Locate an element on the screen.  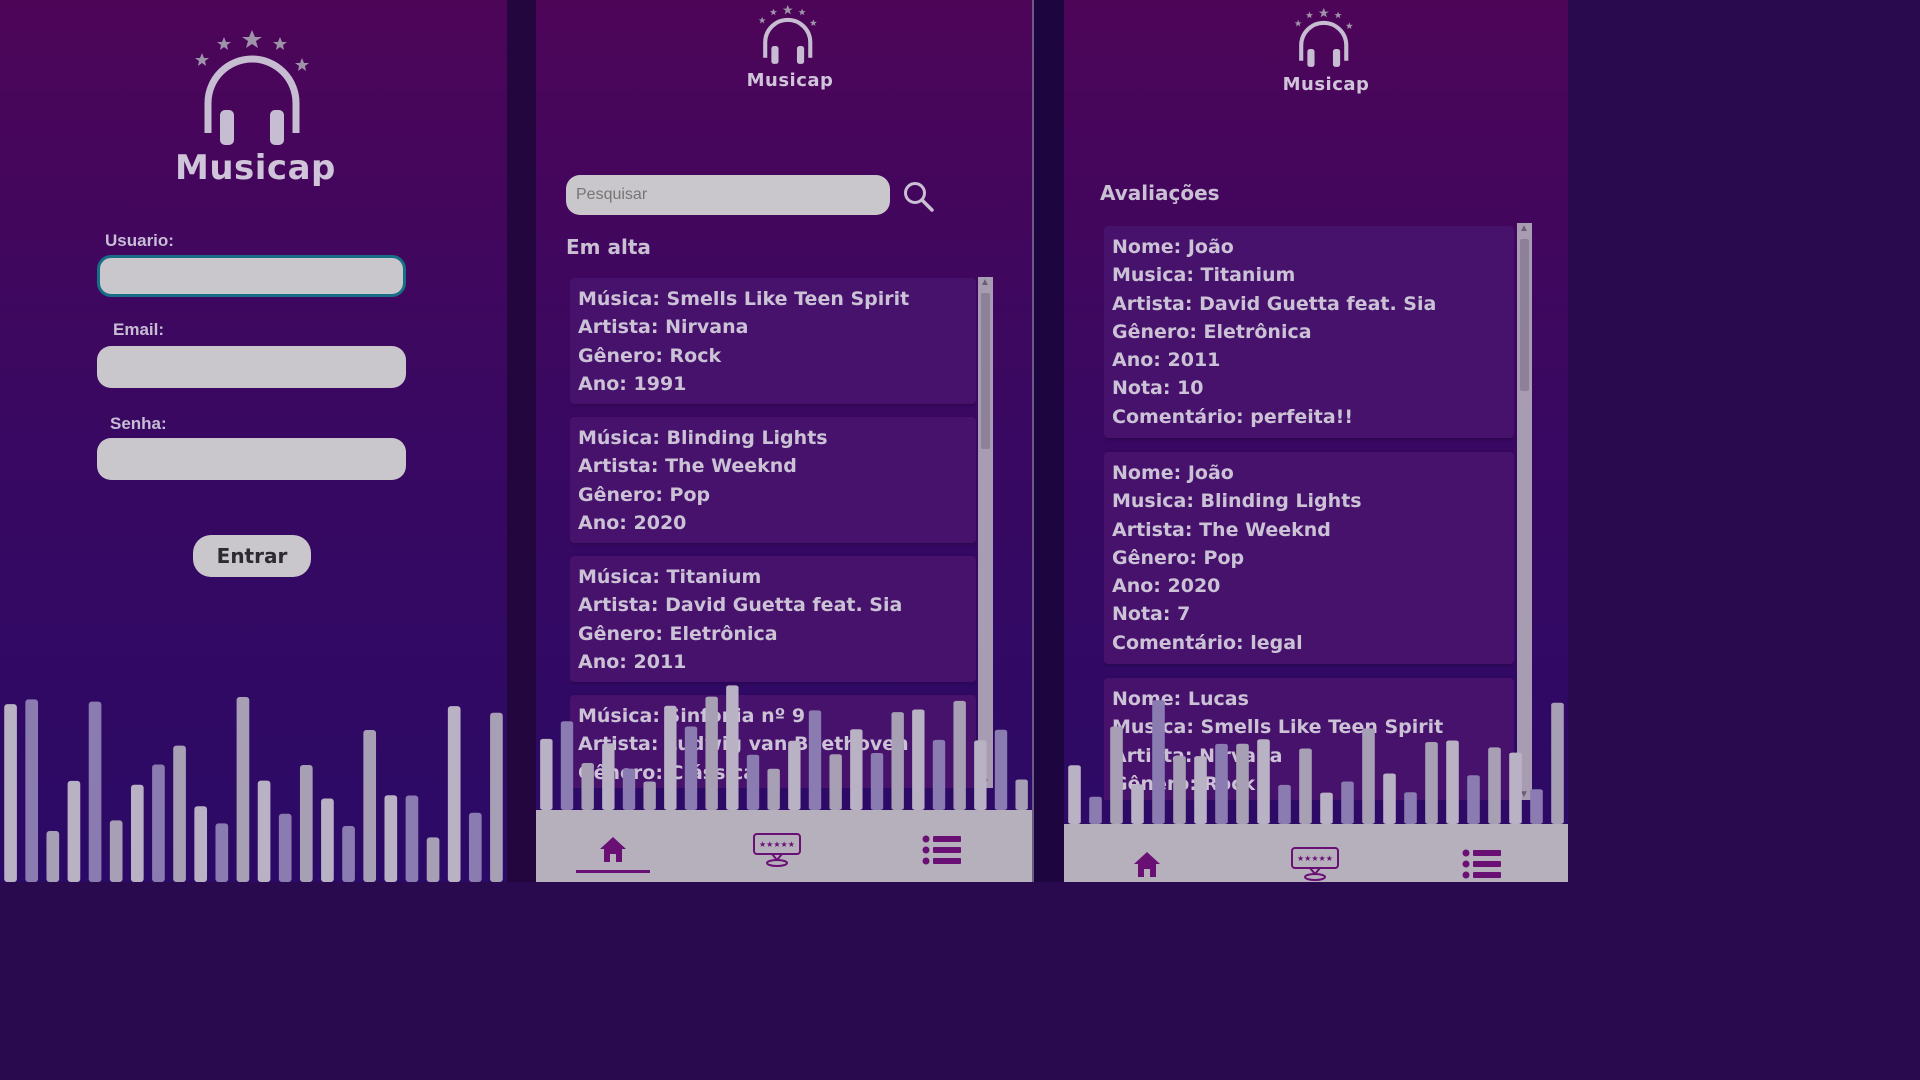
section-title: Em alta is located at coordinates (608, 247).